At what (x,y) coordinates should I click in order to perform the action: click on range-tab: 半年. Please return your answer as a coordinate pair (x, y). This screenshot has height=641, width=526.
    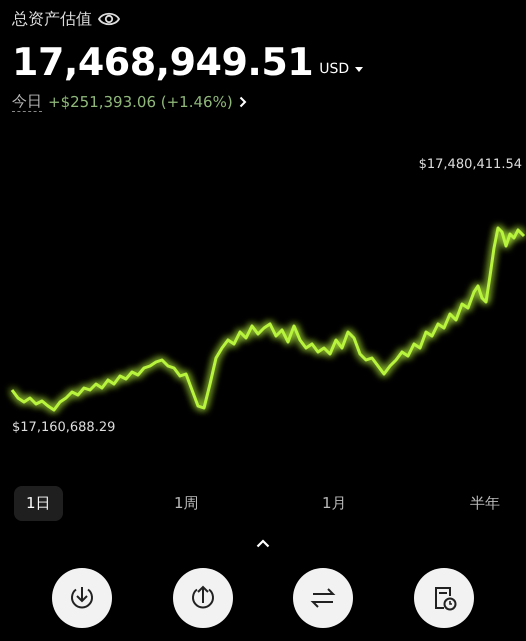
    Looking at the image, I should click on (485, 503).